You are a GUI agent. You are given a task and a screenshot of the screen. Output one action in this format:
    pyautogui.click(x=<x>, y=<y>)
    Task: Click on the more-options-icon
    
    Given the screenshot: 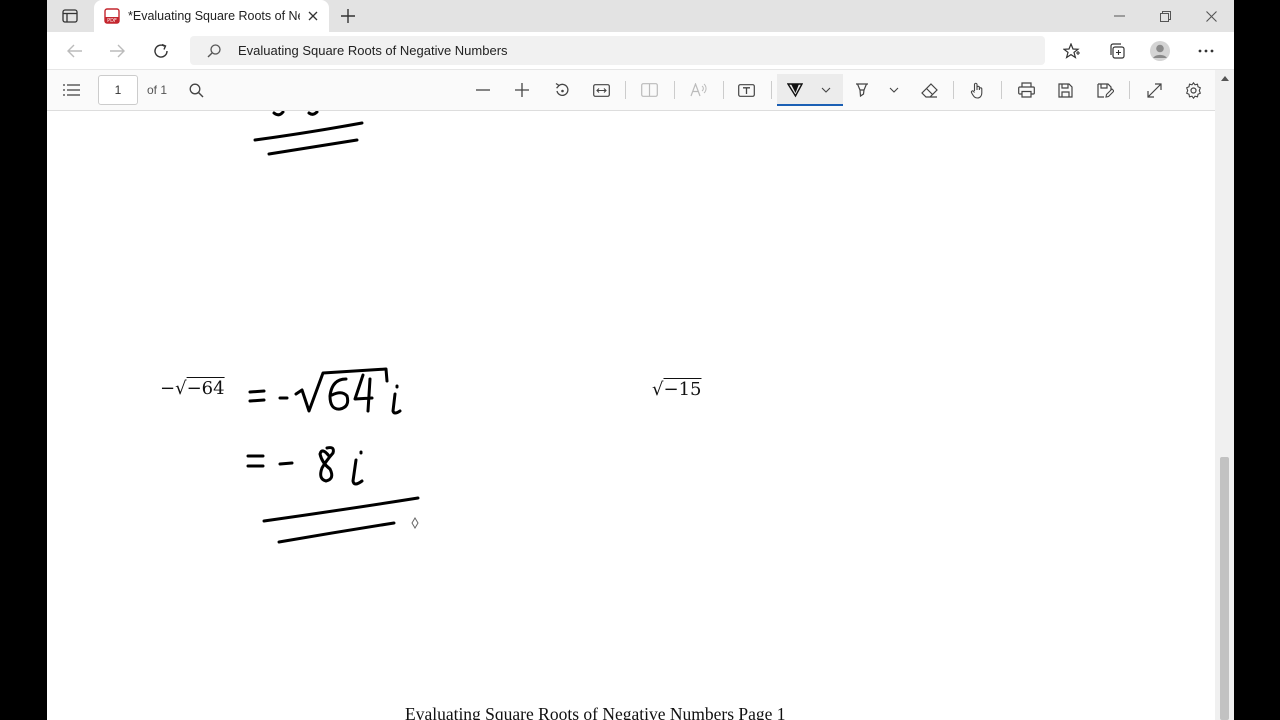 What is the action you would take?
    pyautogui.click(x=1206, y=51)
    